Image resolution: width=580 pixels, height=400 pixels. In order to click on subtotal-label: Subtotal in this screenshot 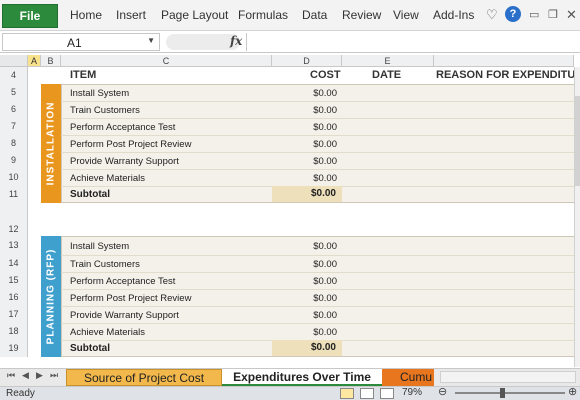, I will do `click(90, 348)`.